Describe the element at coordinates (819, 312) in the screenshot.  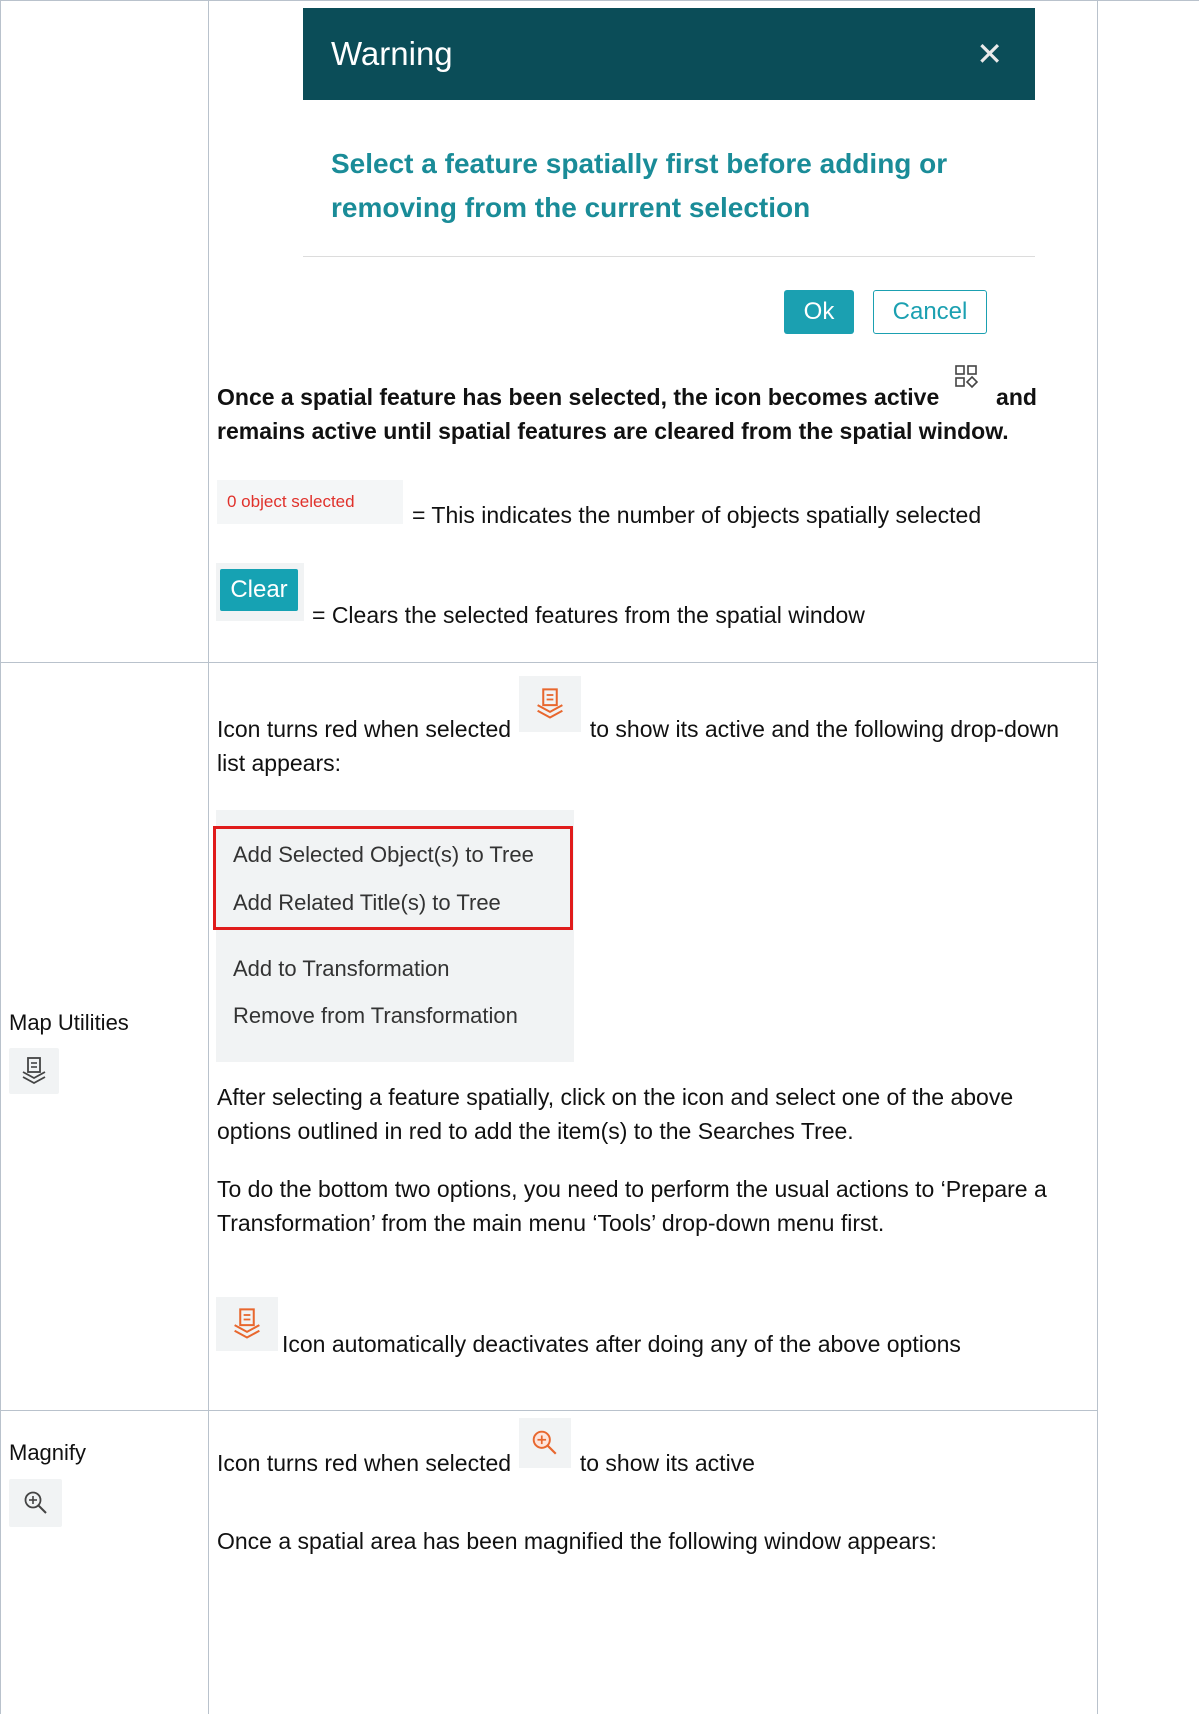
I see `ok-button: Ok` at that location.